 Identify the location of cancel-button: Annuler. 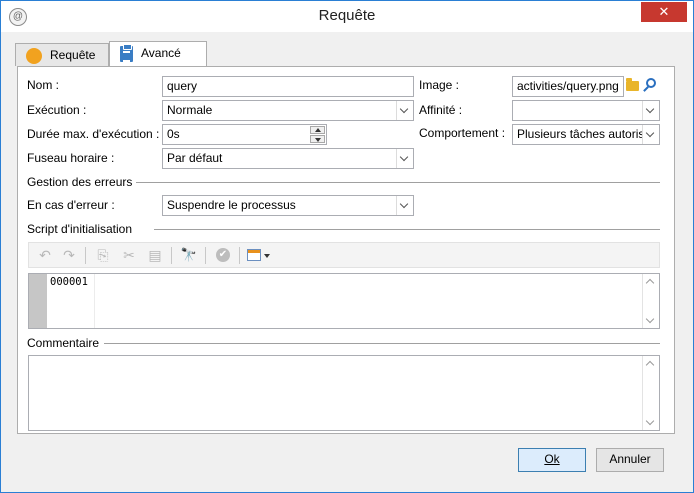
(630, 460).